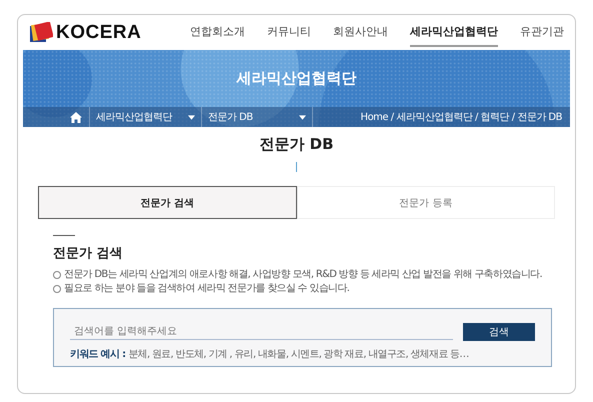 Image resolution: width=593 pixels, height=402 pixels. What do you see at coordinates (145, 117) in the screenshot?
I see `location-dropdown: 세라믹산업협력단` at bounding box center [145, 117].